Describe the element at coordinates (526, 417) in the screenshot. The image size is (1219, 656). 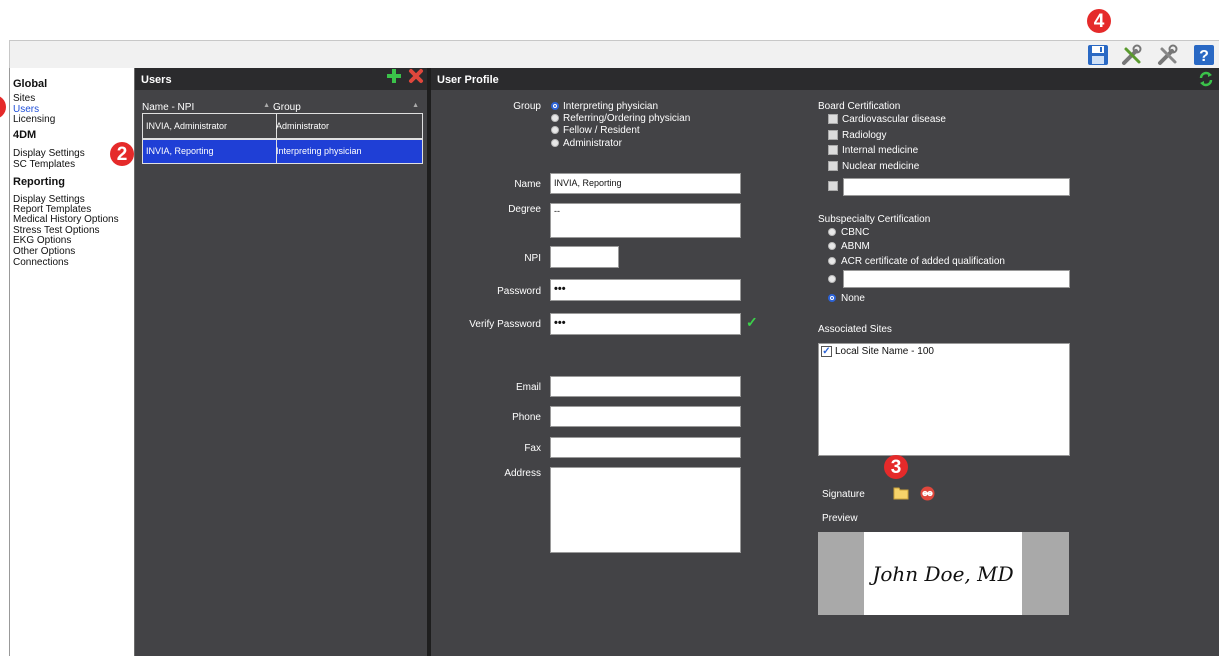
I see `phone-label: Phone` at that location.